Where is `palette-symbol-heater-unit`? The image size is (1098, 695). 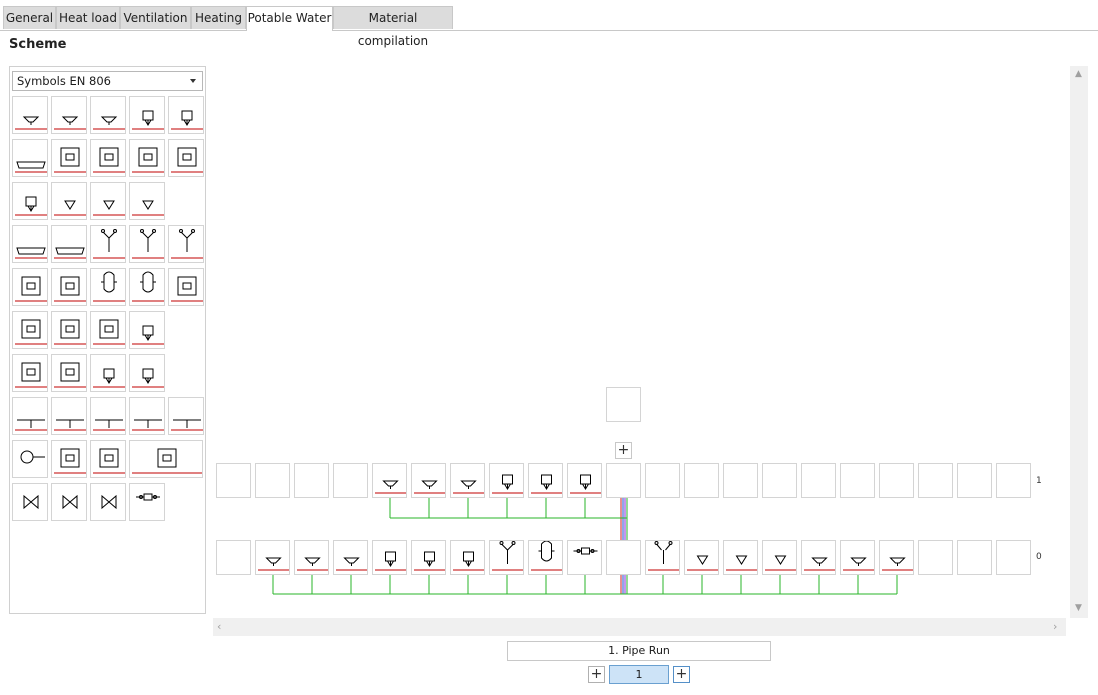
palette-symbol-heater-unit is located at coordinates (30, 287).